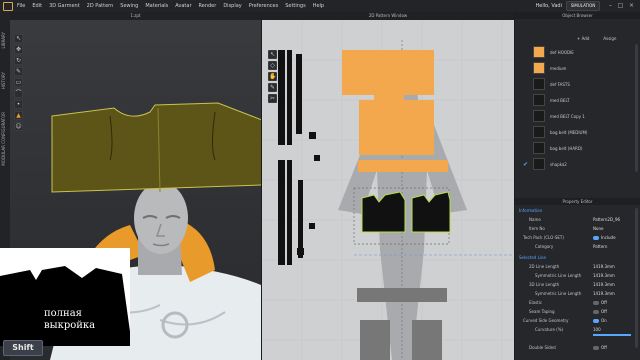 This screenshot has width=640, height=360. I want to click on inset-caption: полная выкройка, so click(69, 320).